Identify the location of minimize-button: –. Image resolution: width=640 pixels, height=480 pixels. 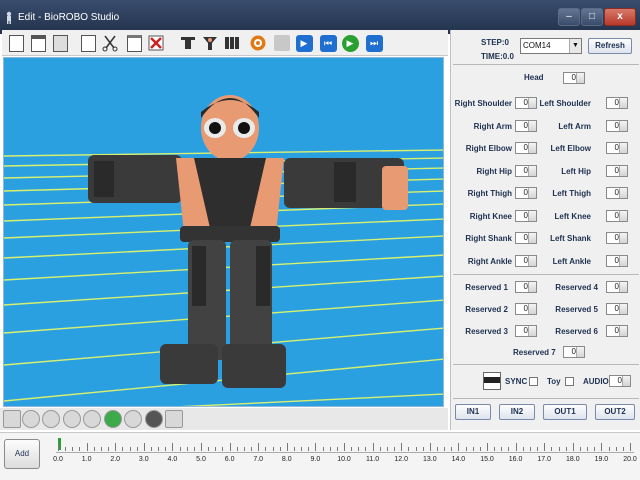
(569, 17).